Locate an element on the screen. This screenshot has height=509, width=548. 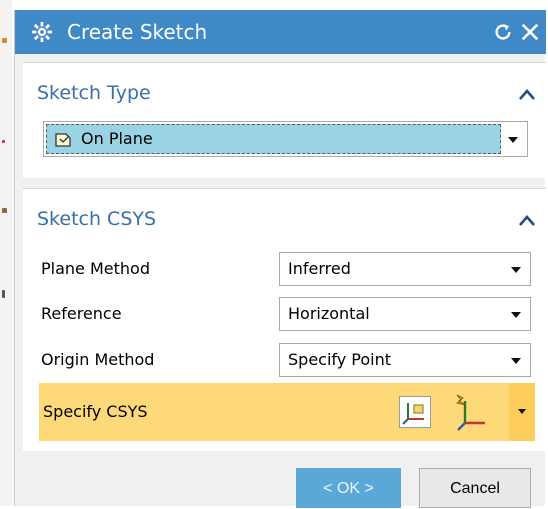
dialog-title: Create Sketch is located at coordinates (137, 32).